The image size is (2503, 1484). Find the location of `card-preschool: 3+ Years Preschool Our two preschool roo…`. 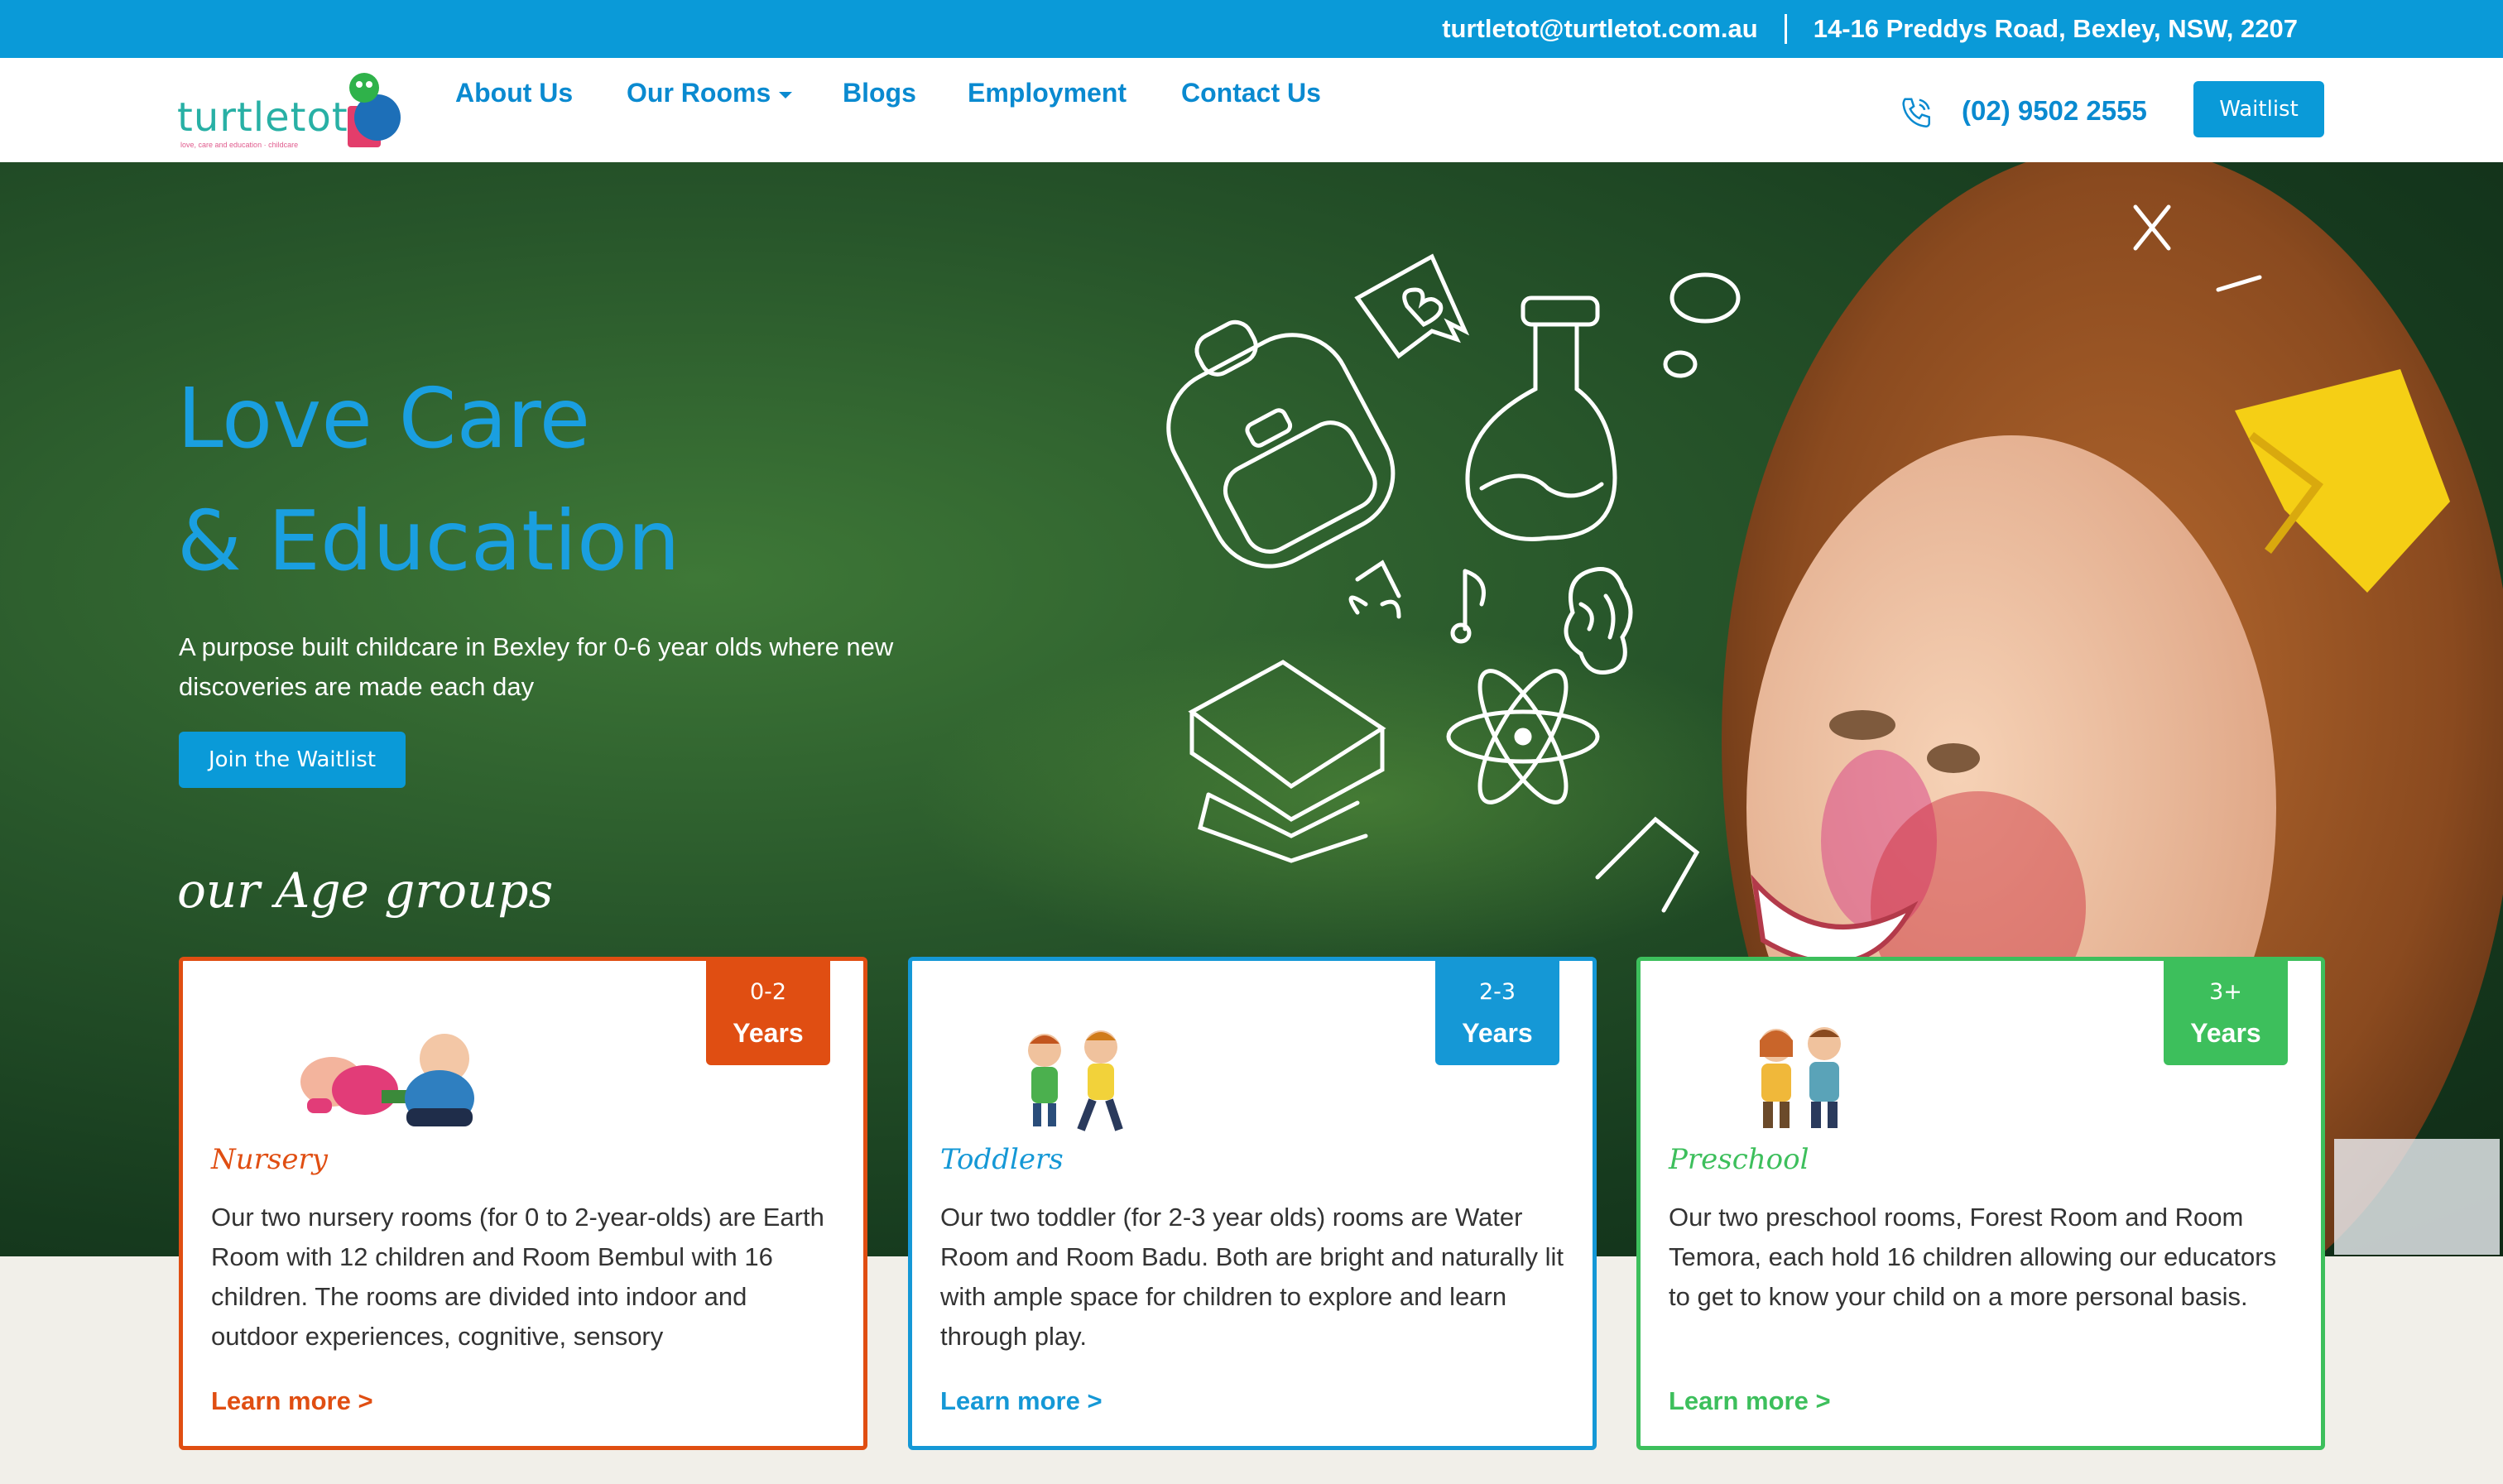

card-preschool: 3+ Years Preschool Our two preschool roo… is located at coordinates (1980, 1203).